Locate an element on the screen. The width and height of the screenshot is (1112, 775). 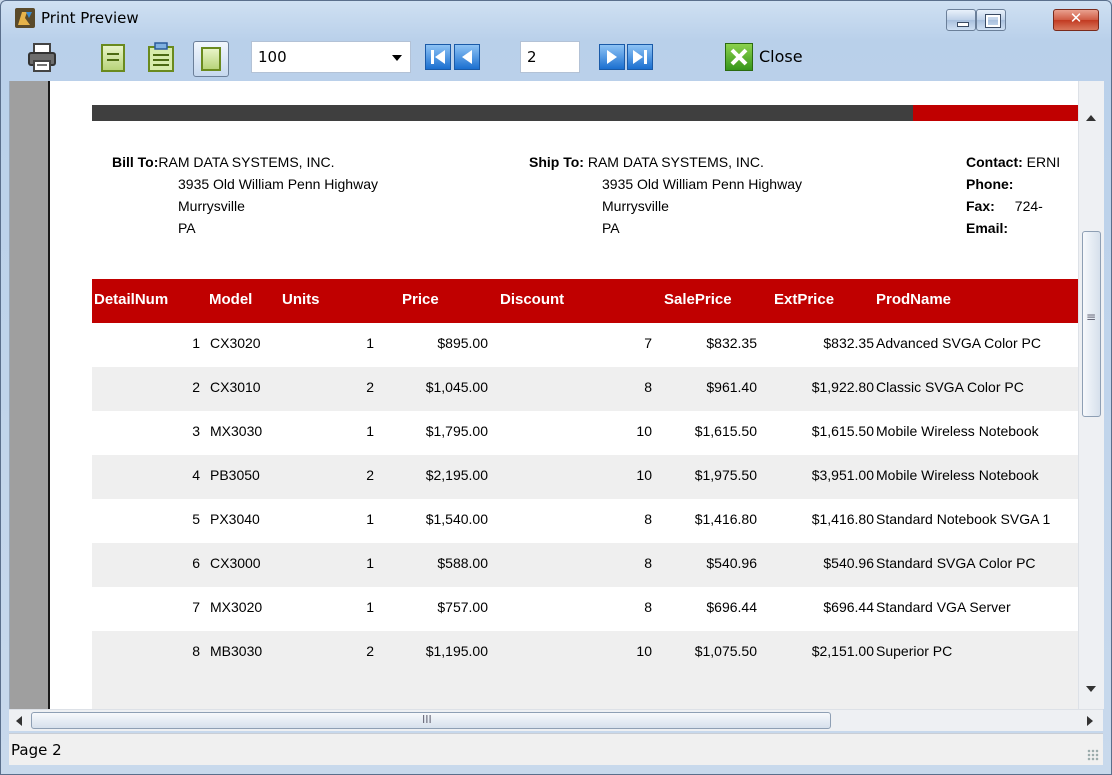
cell-extprice: $540.96 is located at coordinates (848, 563).